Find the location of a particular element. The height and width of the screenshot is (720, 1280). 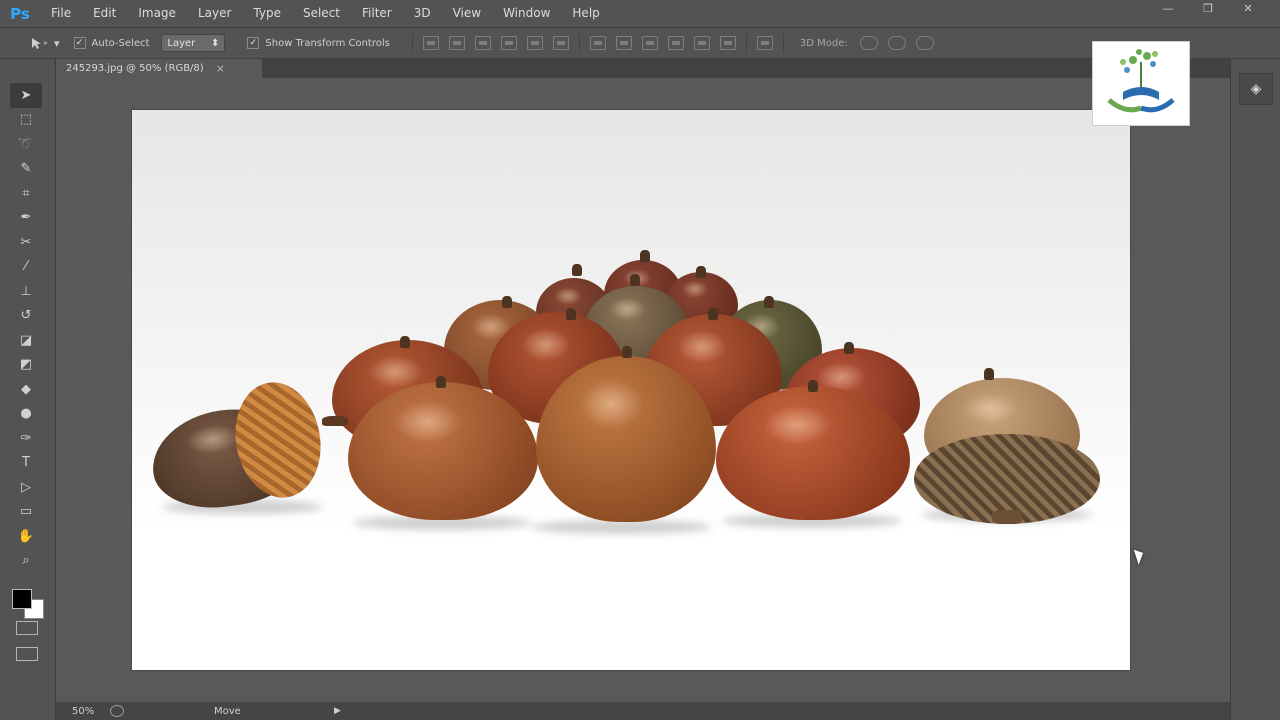

pen-tool-icon: ✑ is located at coordinates (26, 438).